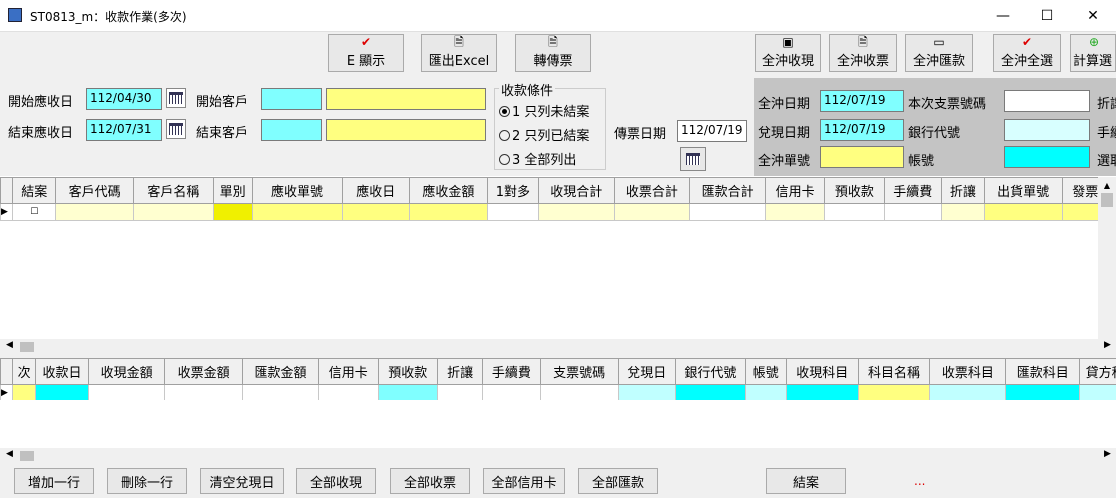 This screenshot has height=498, width=1116. Describe the element at coordinates (459, 53) in the screenshot. I see `export-excel-button: 🗎 匯出Excel` at that location.